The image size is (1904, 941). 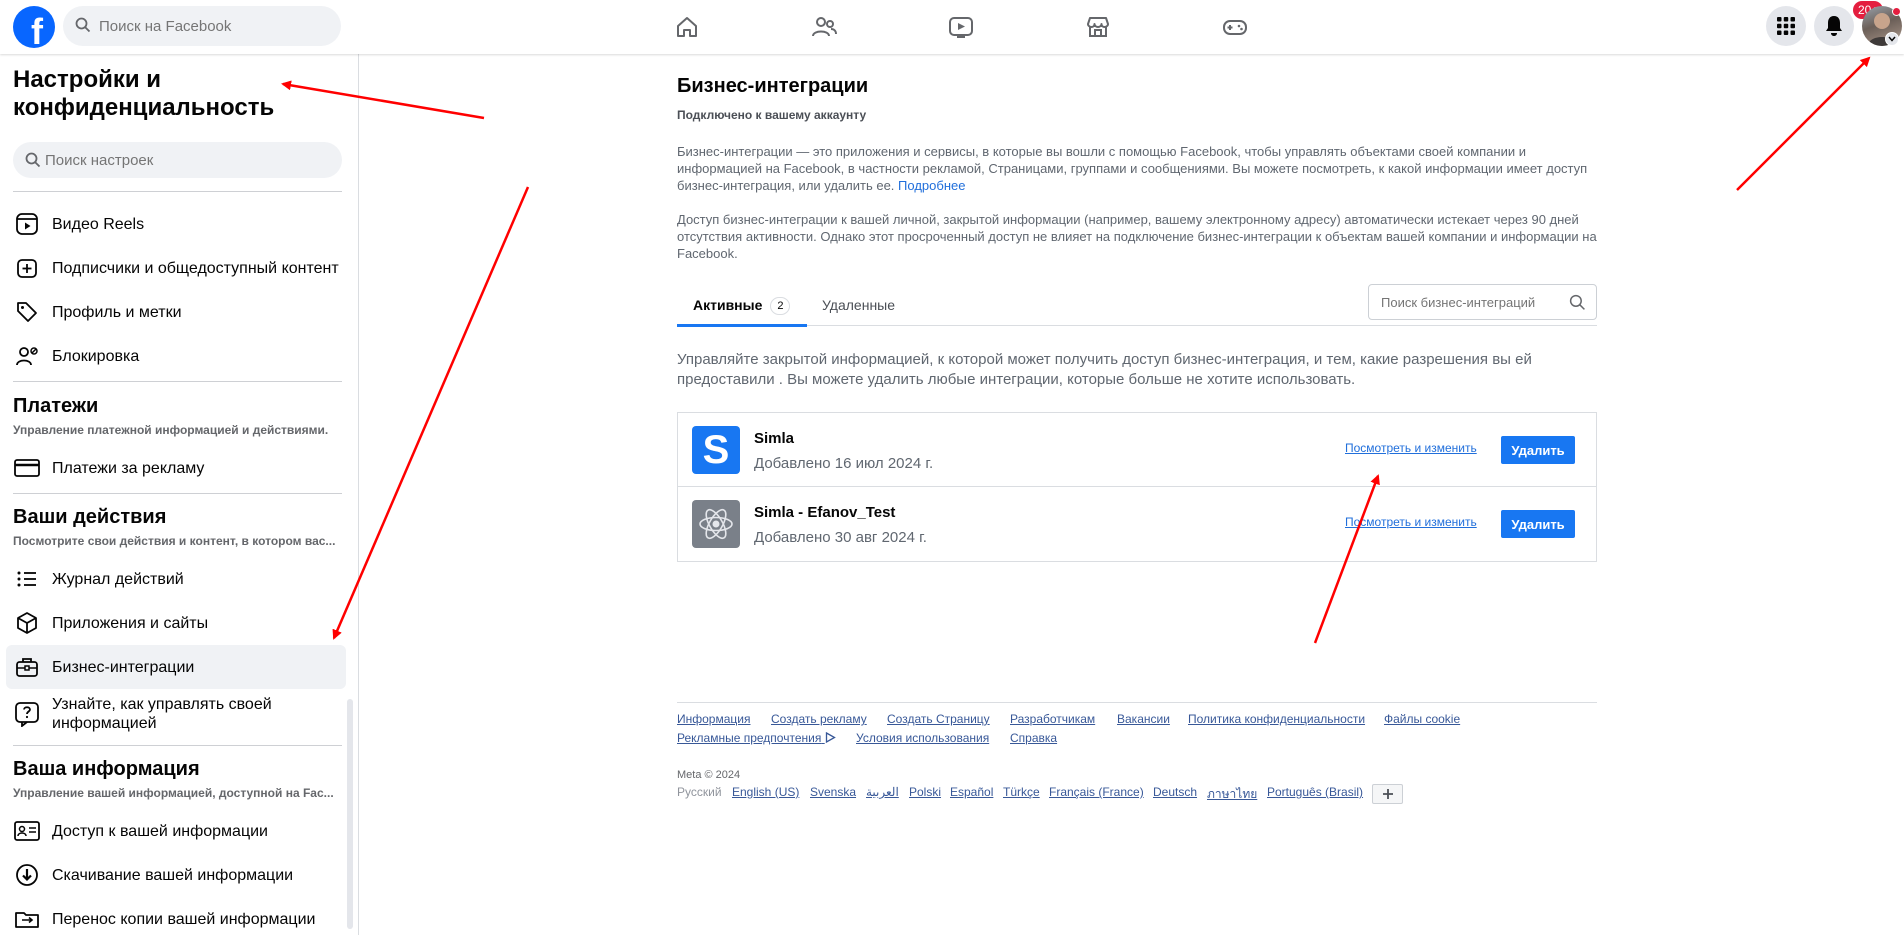 What do you see at coordinates (176, 623) in the screenshot?
I see `sidebar-item-apps-websites: Приложения и сайты` at bounding box center [176, 623].